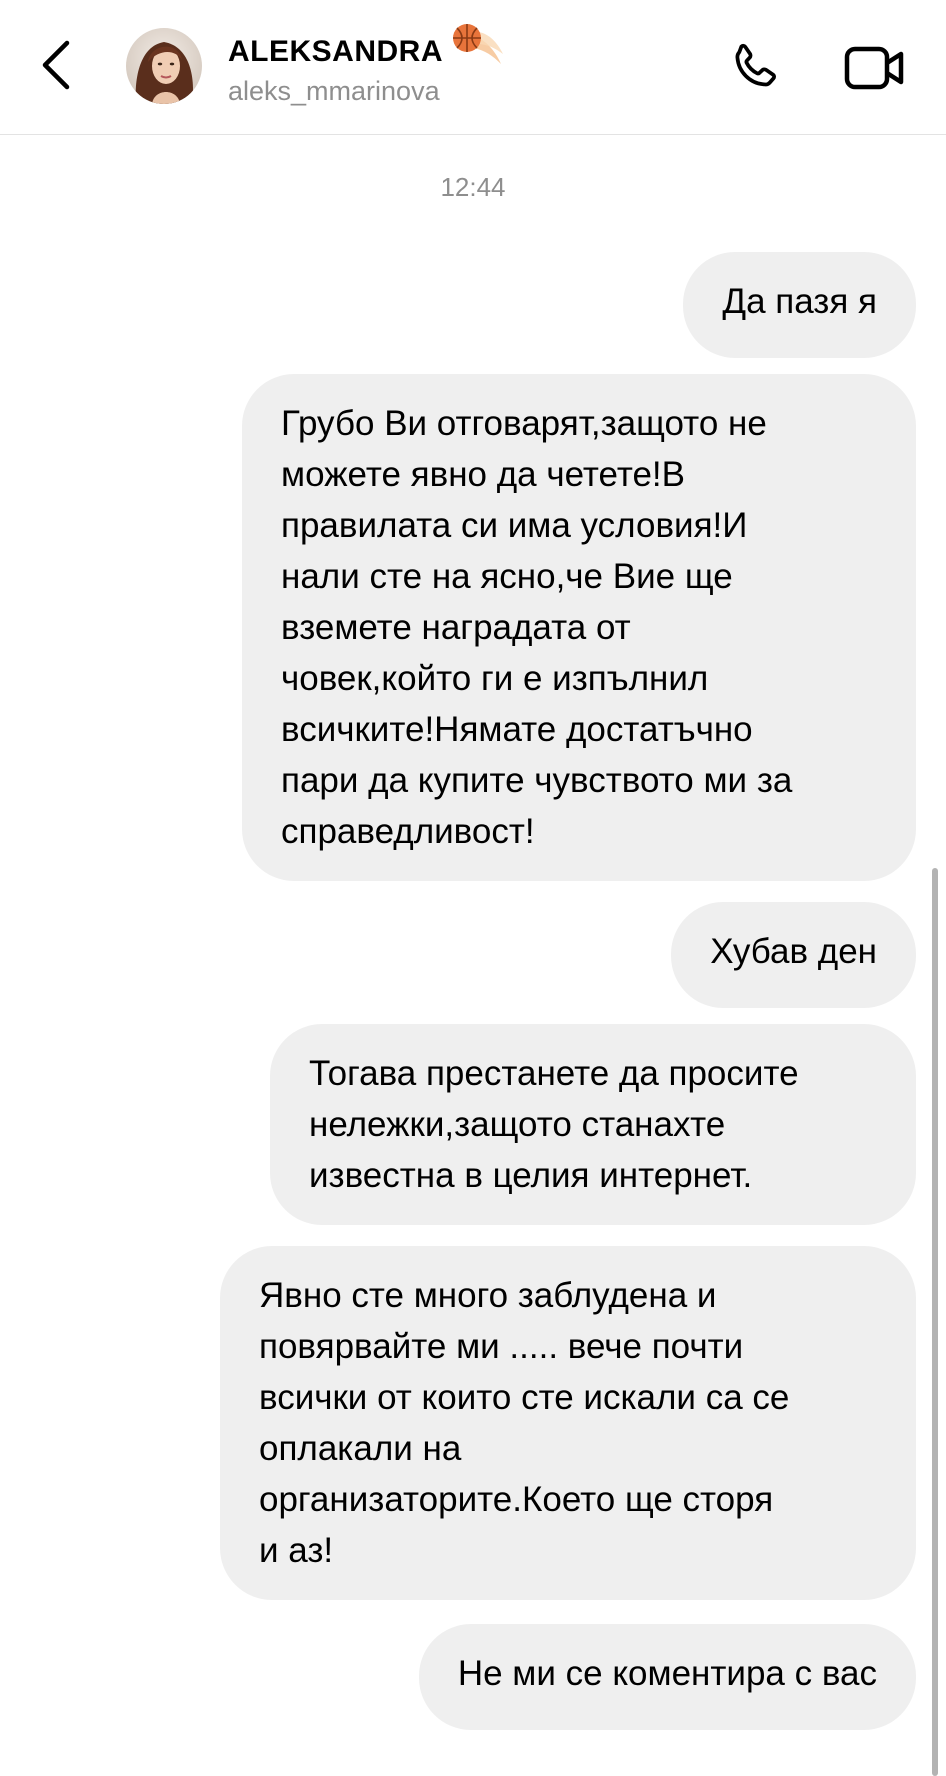 Image resolution: width=946 pixels, height=1776 pixels. I want to click on contact-handle: aleks_mmarinova, so click(334, 91).